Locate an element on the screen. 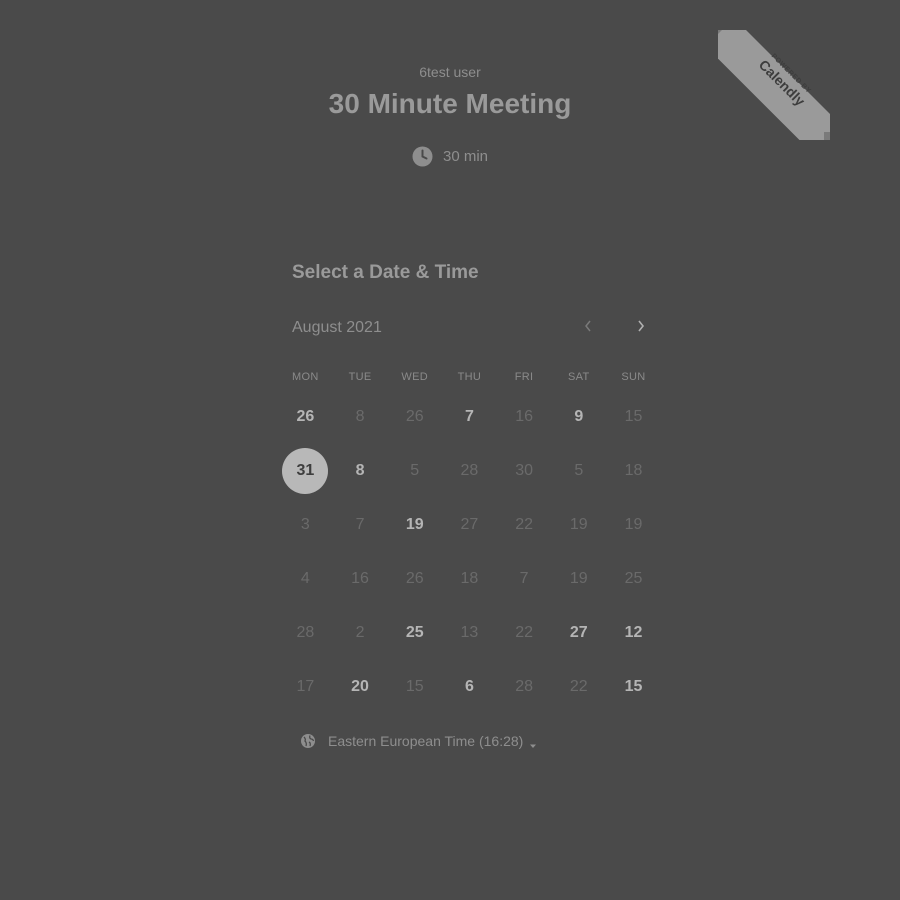 The image size is (900, 900). calendar-day-available: 7 is located at coordinates (469, 417).